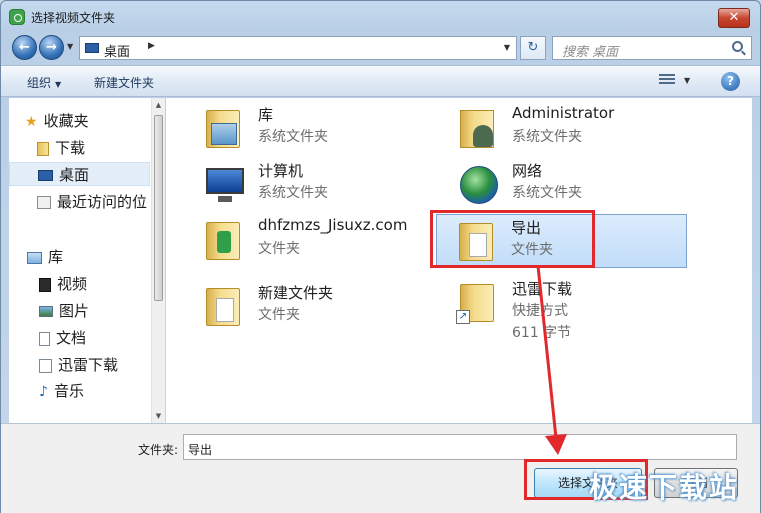 This screenshot has width=761, height=513. Describe the element at coordinates (298, 48) in the screenshot. I see `address-bar: 桌面 ▶ ▼` at that location.